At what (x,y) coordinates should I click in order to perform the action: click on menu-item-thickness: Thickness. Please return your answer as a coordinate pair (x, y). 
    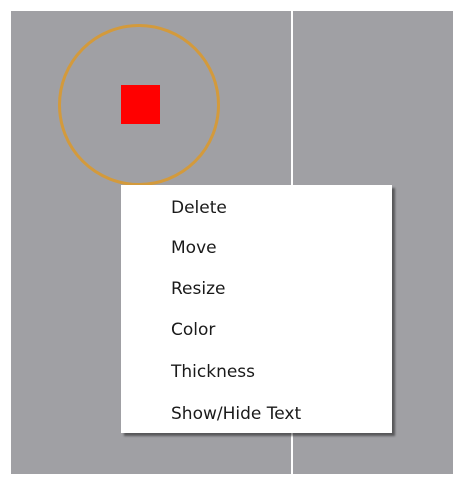
    Looking at the image, I should click on (213, 372).